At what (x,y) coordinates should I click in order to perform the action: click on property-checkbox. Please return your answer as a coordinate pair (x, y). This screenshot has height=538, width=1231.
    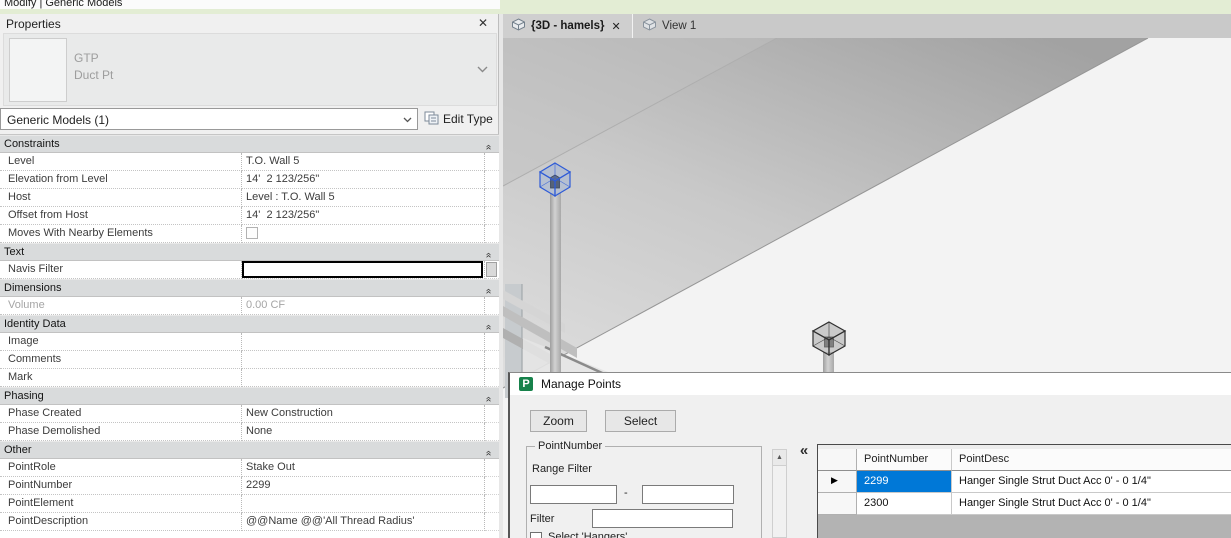
    Looking at the image, I should click on (252, 233).